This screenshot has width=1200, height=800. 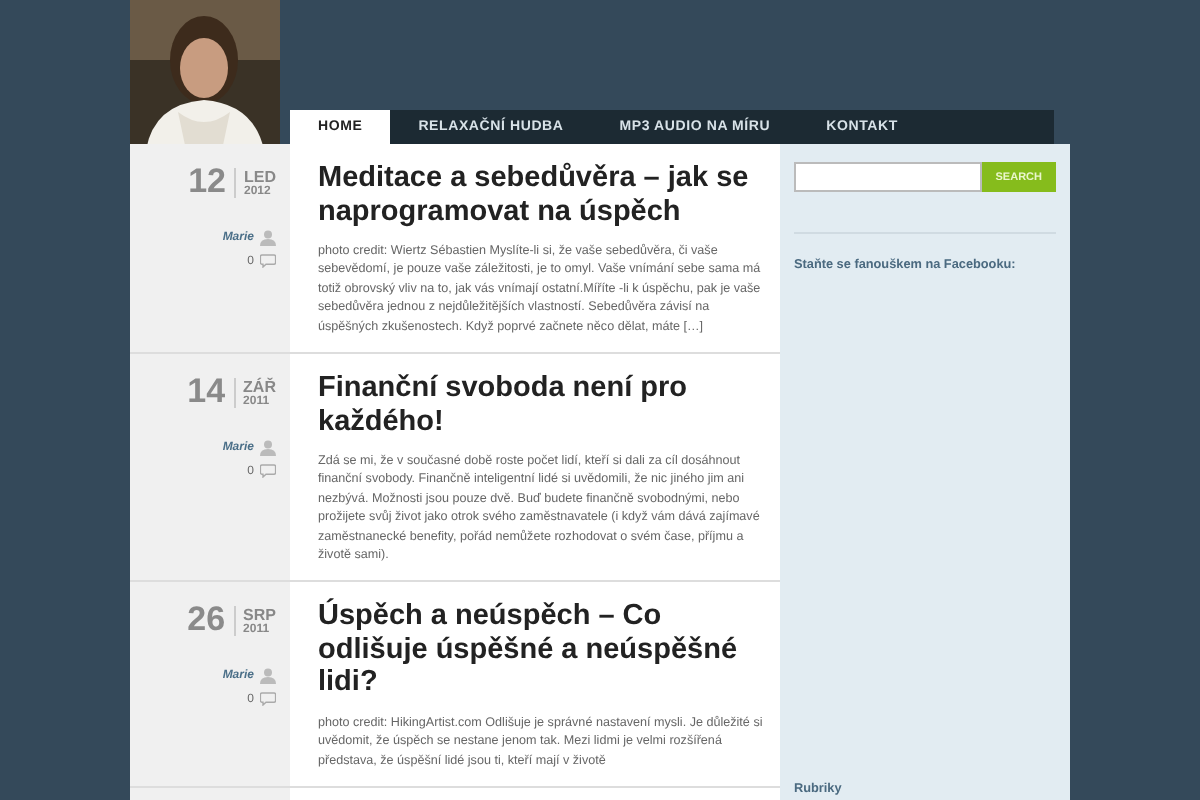 What do you see at coordinates (206, 392) in the screenshot?
I see `post-day: 14` at bounding box center [206, 392].